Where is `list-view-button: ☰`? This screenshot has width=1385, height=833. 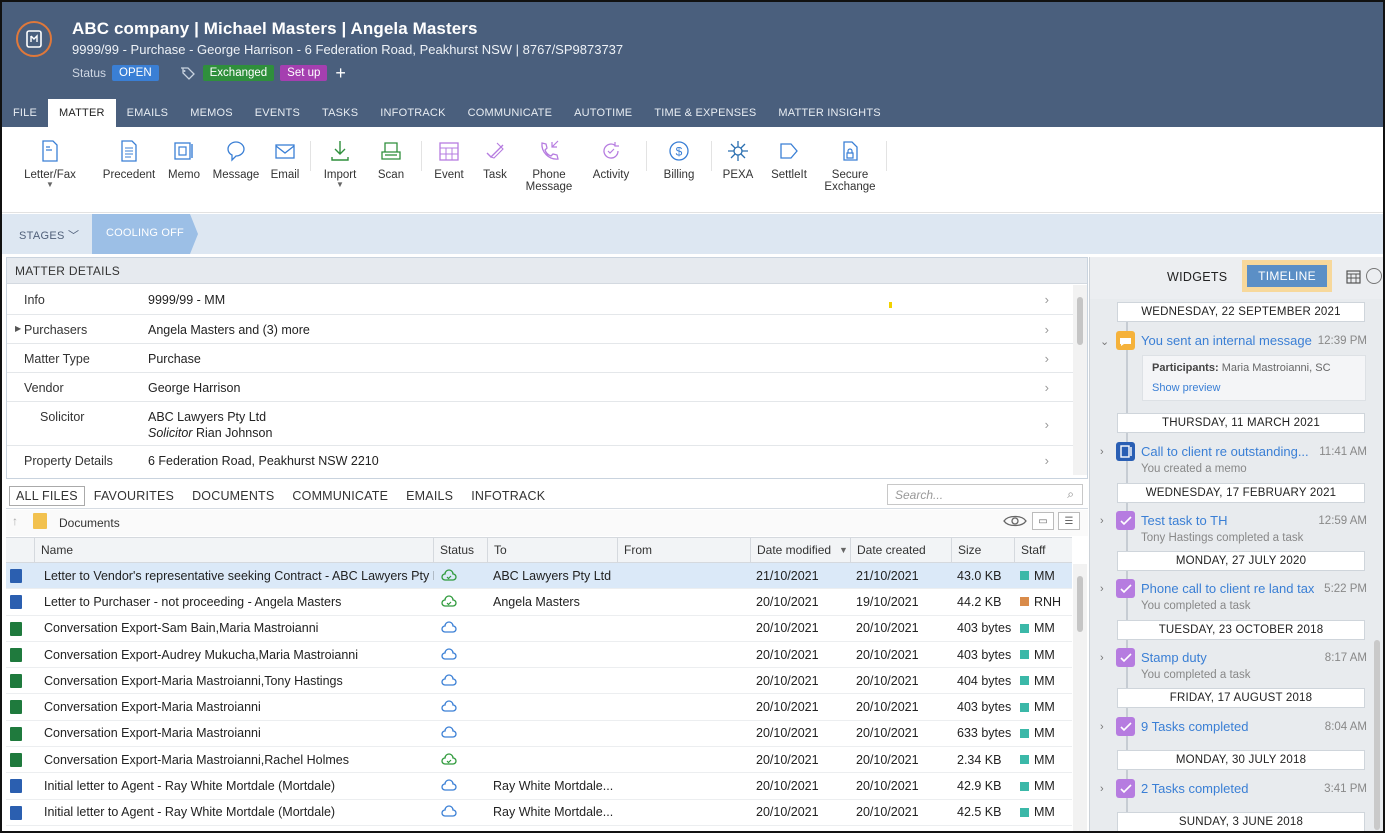
list-view-button: ☰ is located at coordinates (1069, 521).